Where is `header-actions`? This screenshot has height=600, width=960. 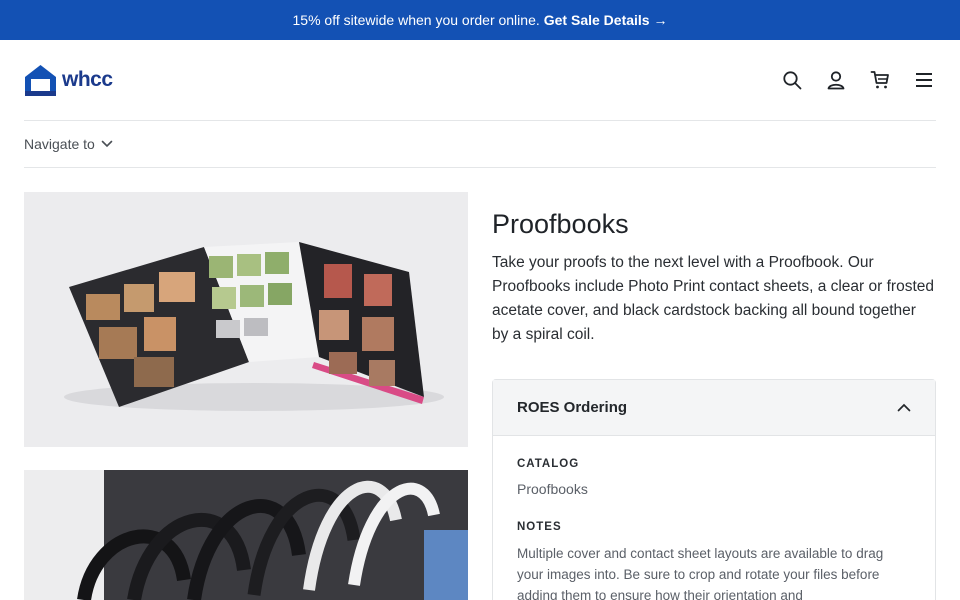
header-actions is located at coordinates (858, 80).